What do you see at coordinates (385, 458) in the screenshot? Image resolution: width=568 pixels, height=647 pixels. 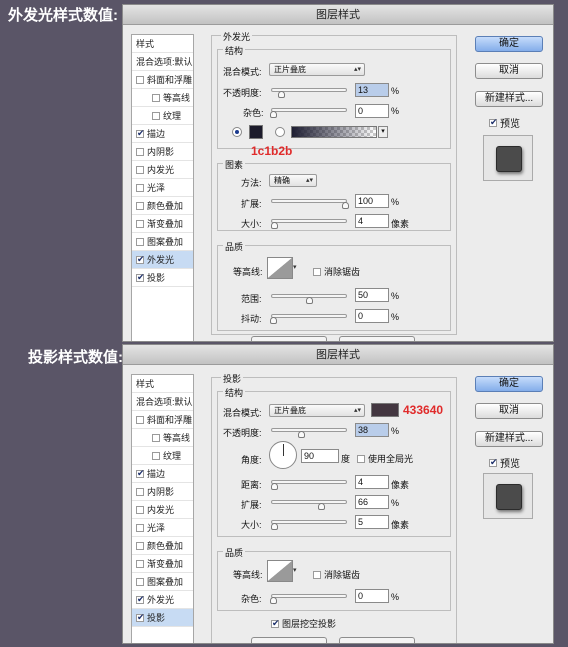 I see `global-light-checkbox: 使用全局光` at bounding box center [385, 458].